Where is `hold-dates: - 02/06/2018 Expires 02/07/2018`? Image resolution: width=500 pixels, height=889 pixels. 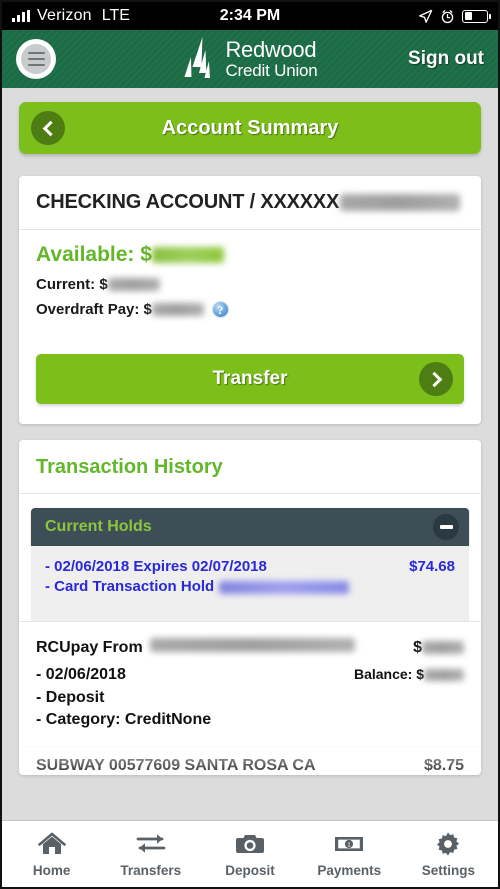 hold-dates: - 02/06/2018 Expires 02/07/2018 is located at coordinates (156, 566).